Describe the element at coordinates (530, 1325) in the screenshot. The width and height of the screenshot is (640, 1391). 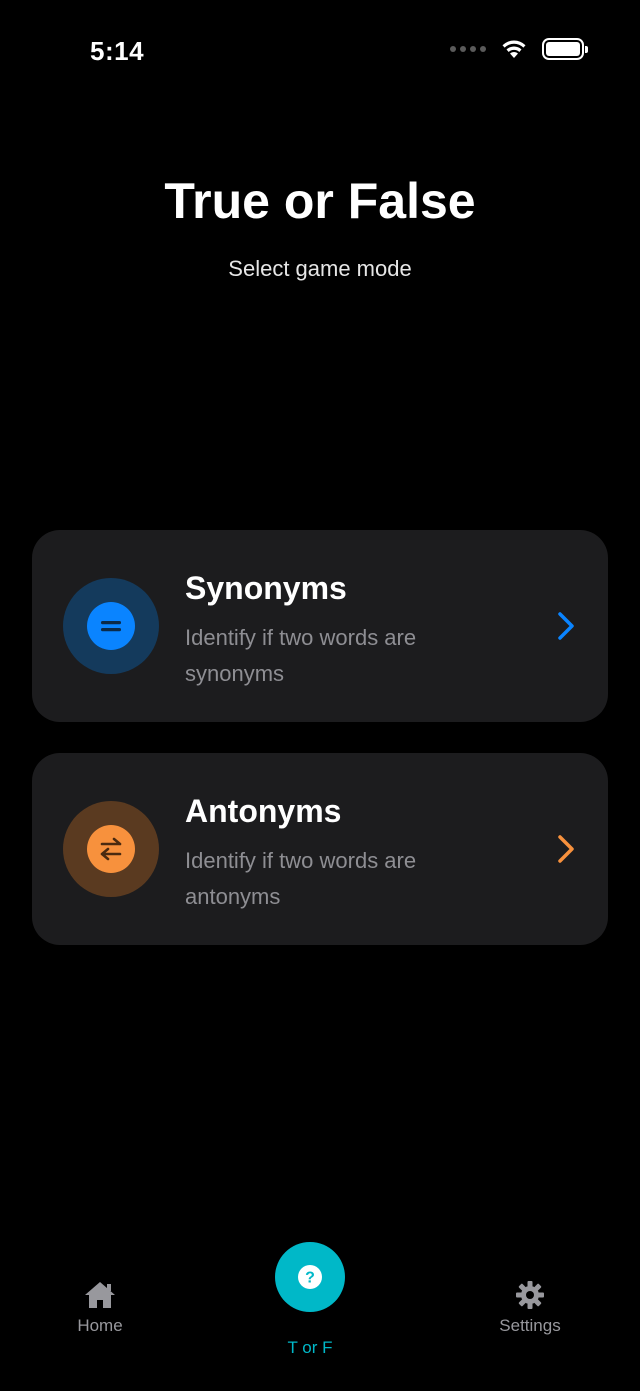
I see `tab-settings-label: Settings` at that location.